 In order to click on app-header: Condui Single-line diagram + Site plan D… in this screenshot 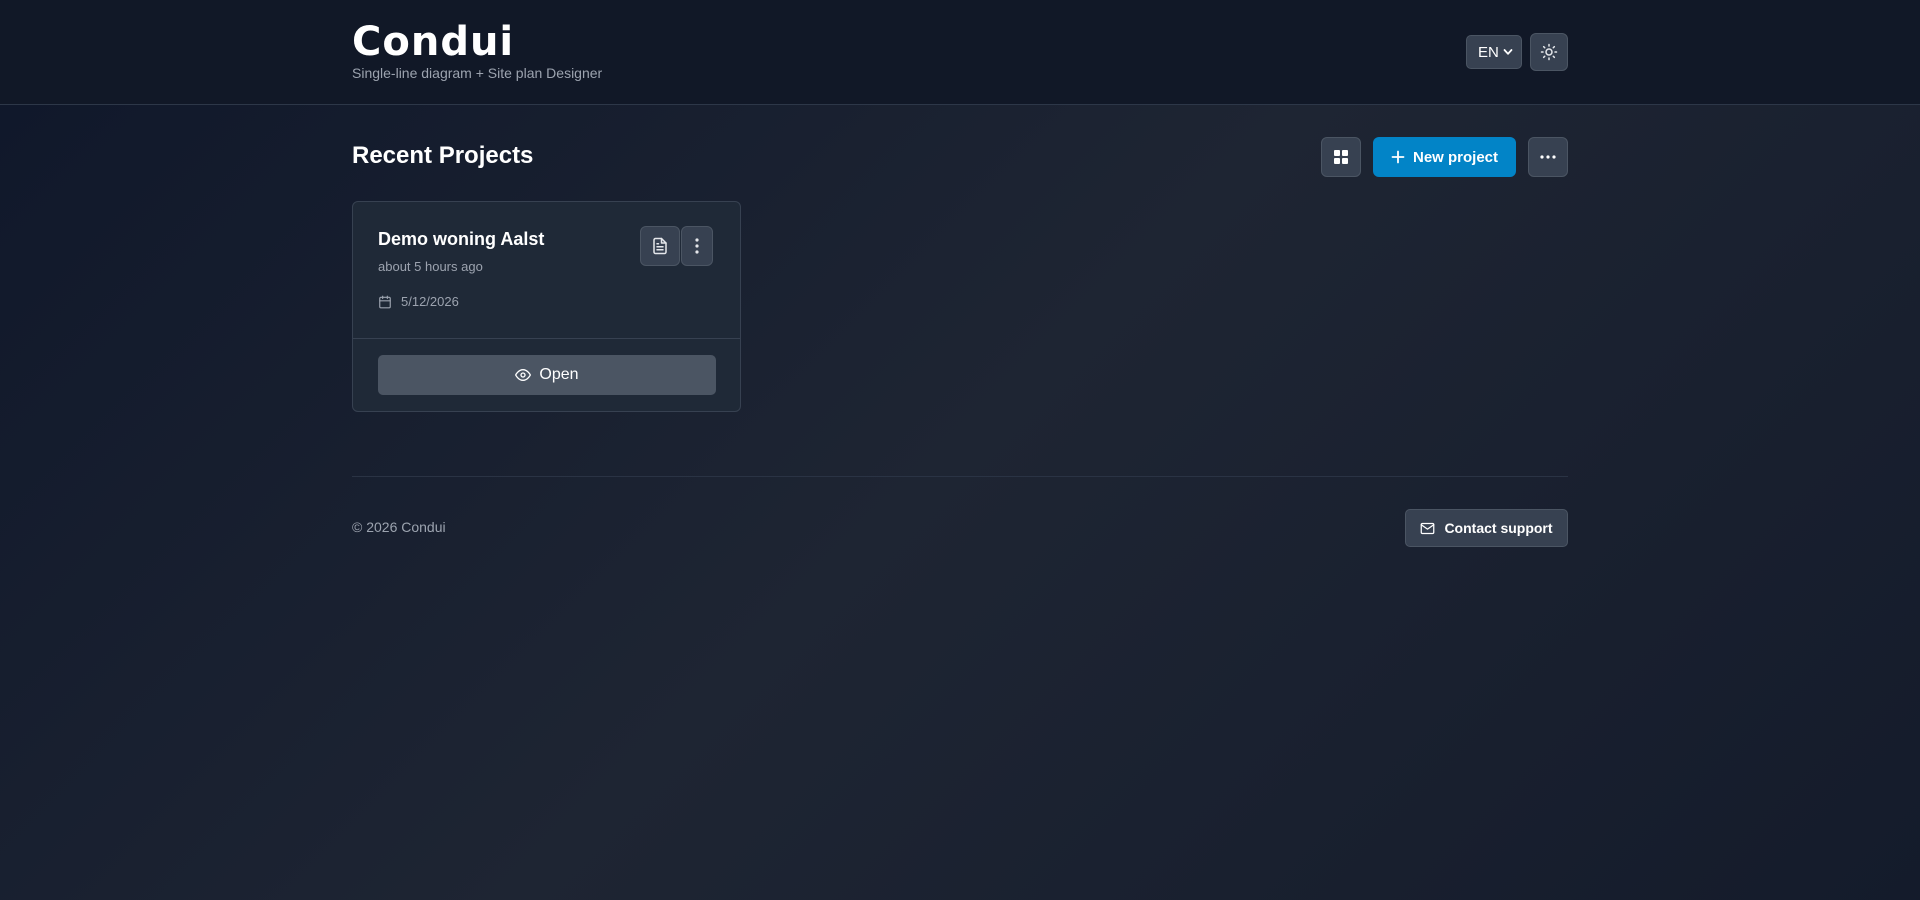, I will do `click(960, 52)`.